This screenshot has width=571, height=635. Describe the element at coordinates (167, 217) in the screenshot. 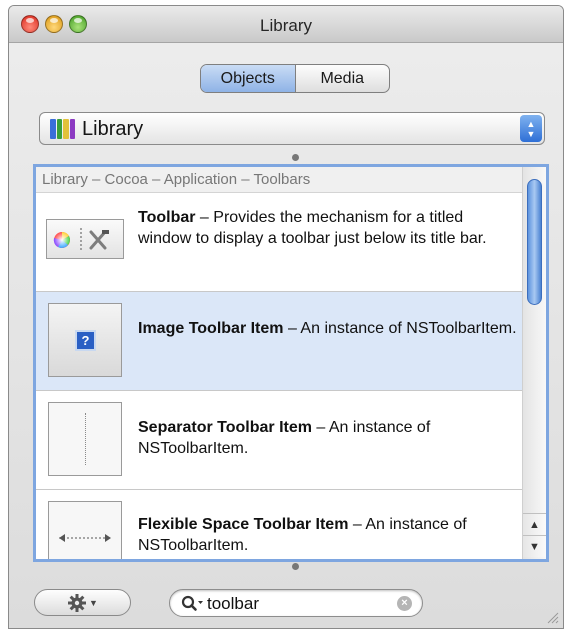

I see `item-title: Toolbar` at that location.